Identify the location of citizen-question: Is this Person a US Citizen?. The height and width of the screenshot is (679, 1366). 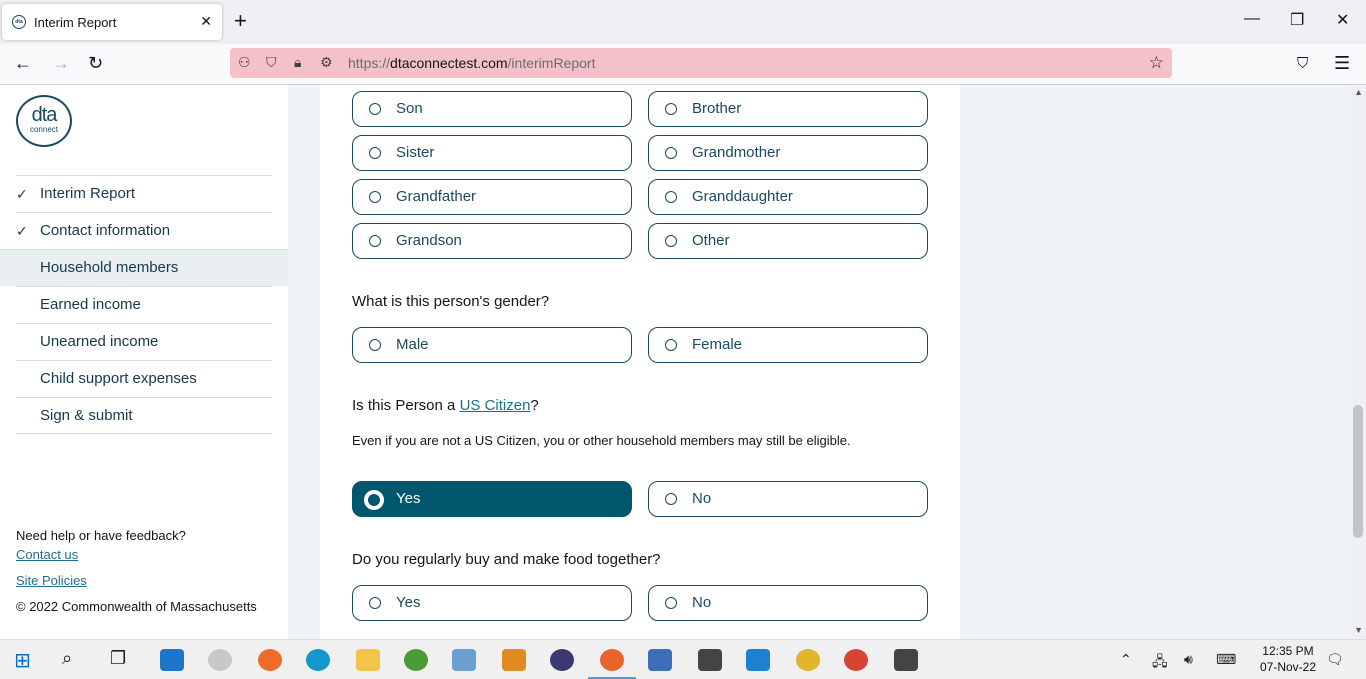
(445, 405).